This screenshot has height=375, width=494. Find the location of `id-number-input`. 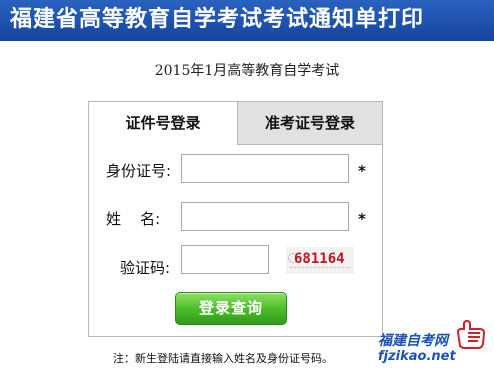

id-number-input is located at coordinates (265, 168).